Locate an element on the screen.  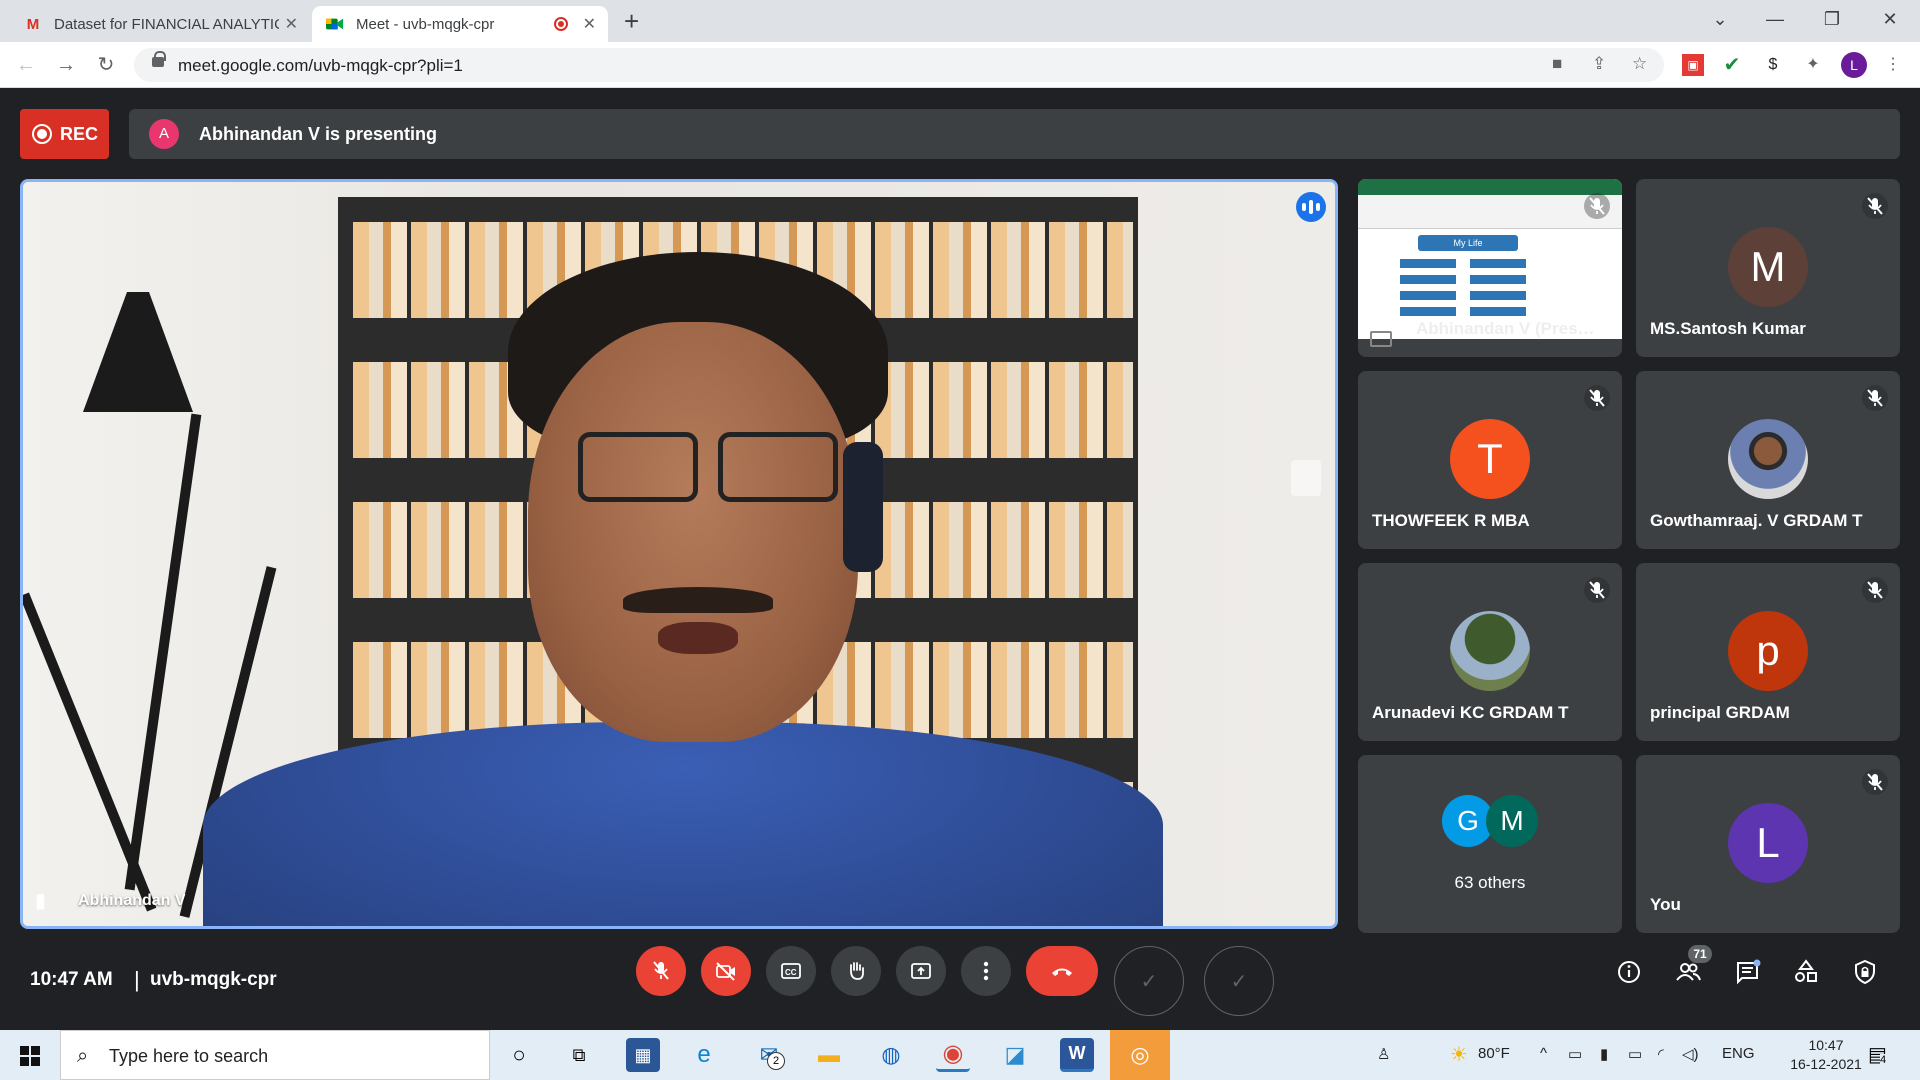
more-options-button is located at coordinates (986, 971).